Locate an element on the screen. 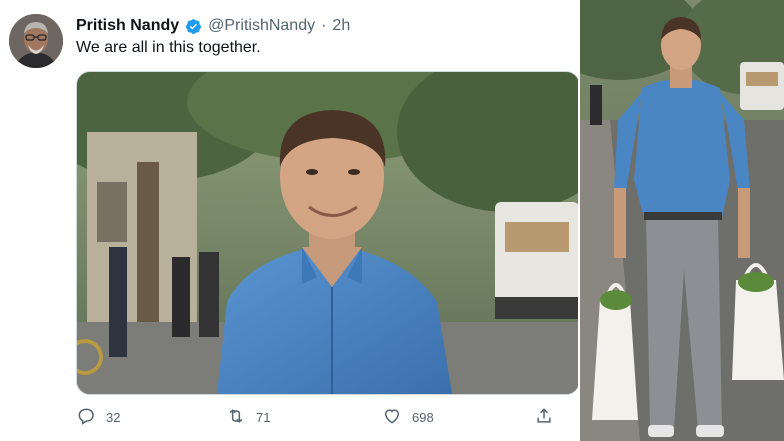  avatar-portrait is located at coordinates (36, 41).